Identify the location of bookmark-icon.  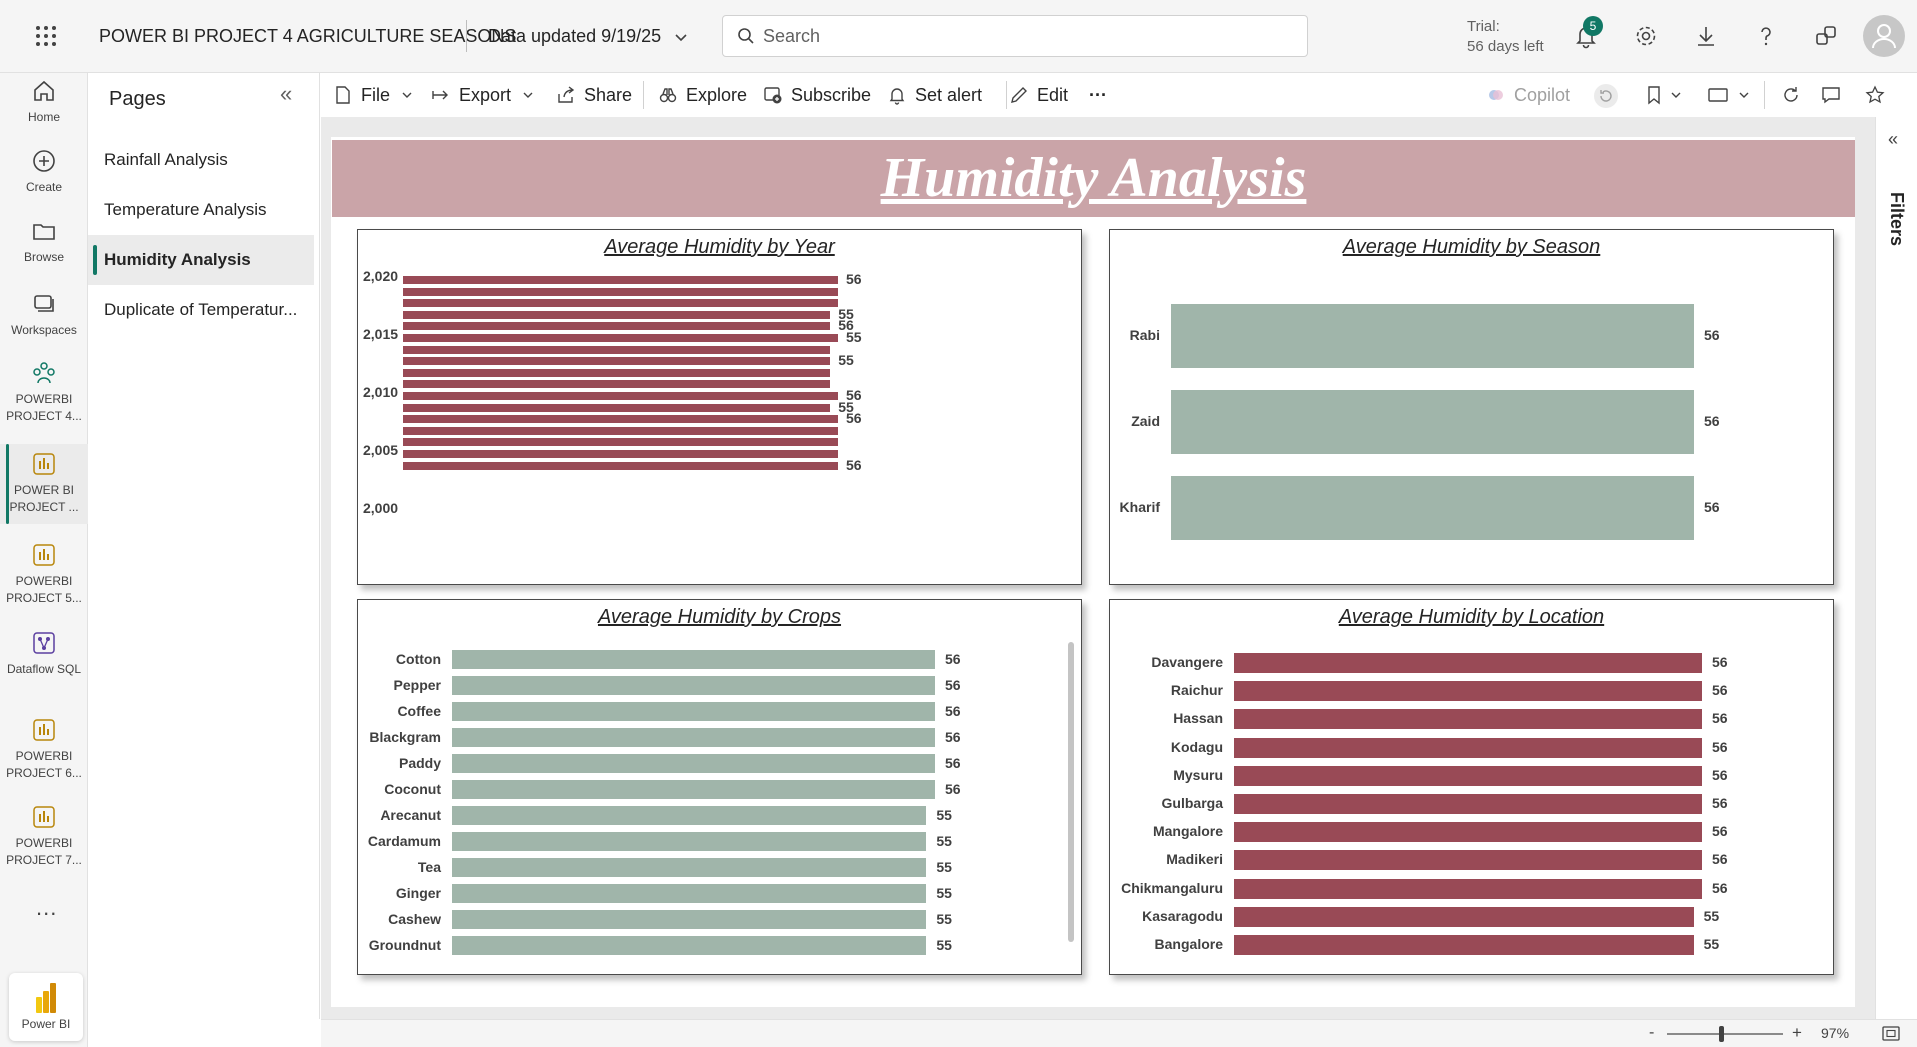
(1654, 95).